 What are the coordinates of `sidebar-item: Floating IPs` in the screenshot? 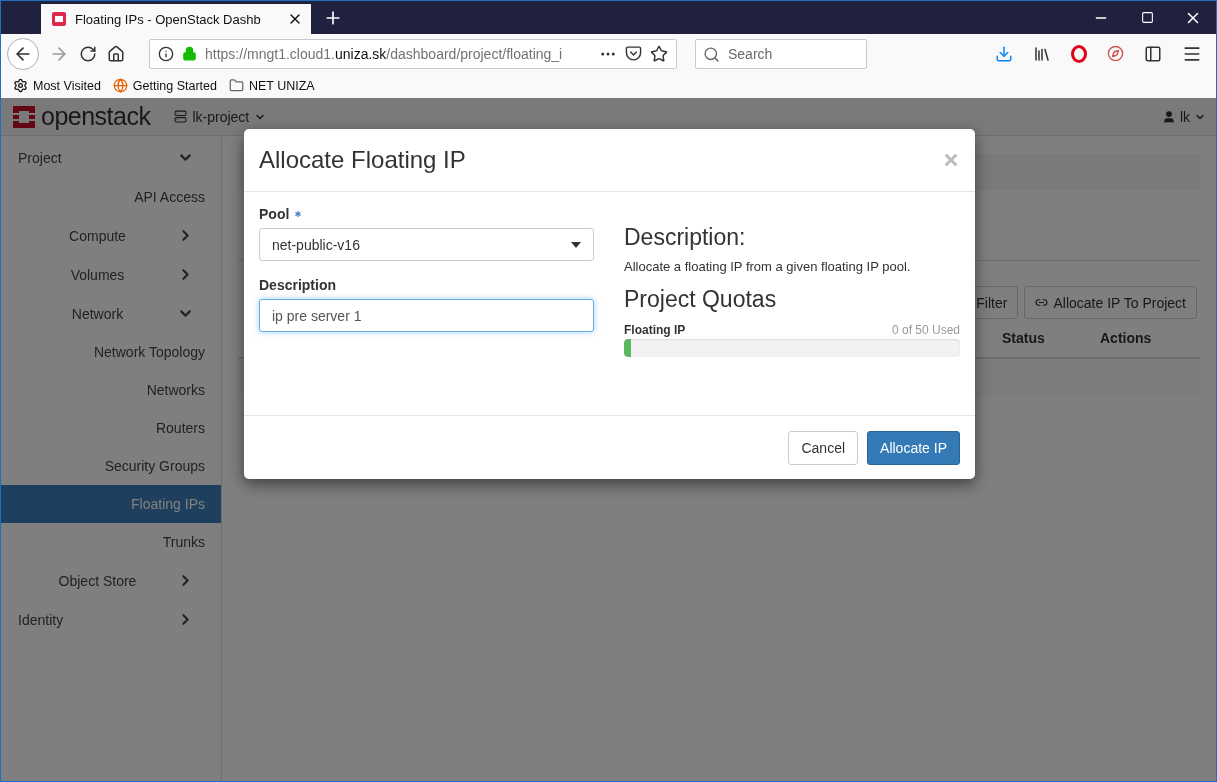 It's located at (111, 504).